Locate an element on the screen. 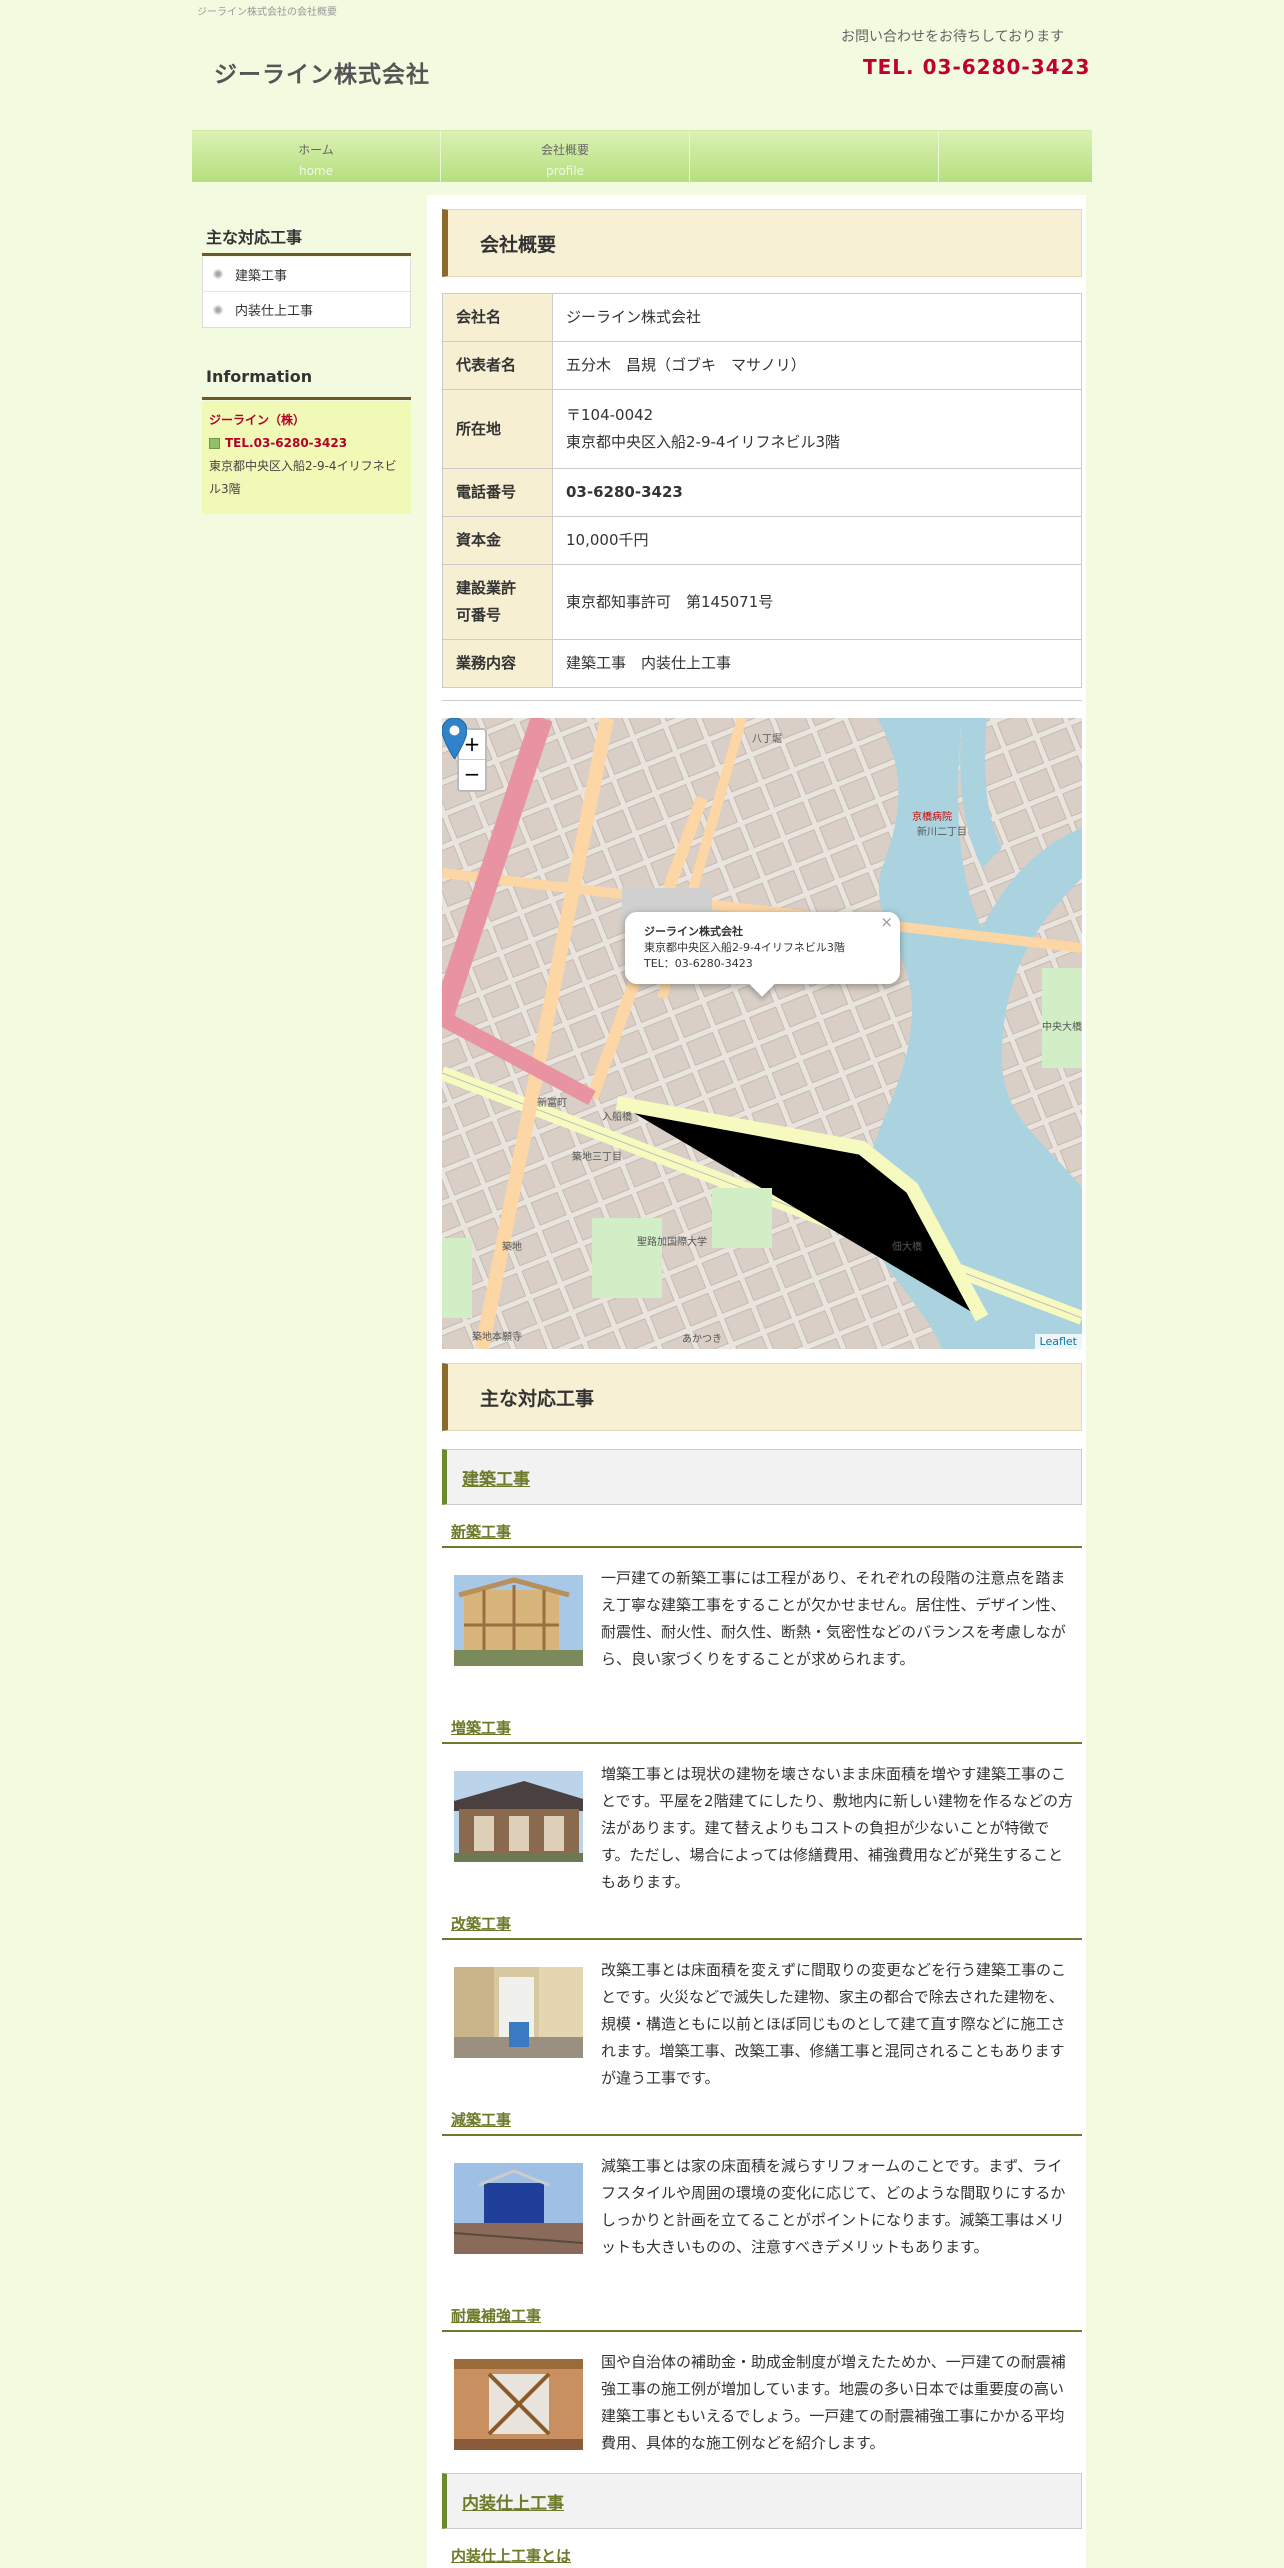 This screenshot has height=2568, width=1284. map-marker-icon is located at coordinates (454, 738).